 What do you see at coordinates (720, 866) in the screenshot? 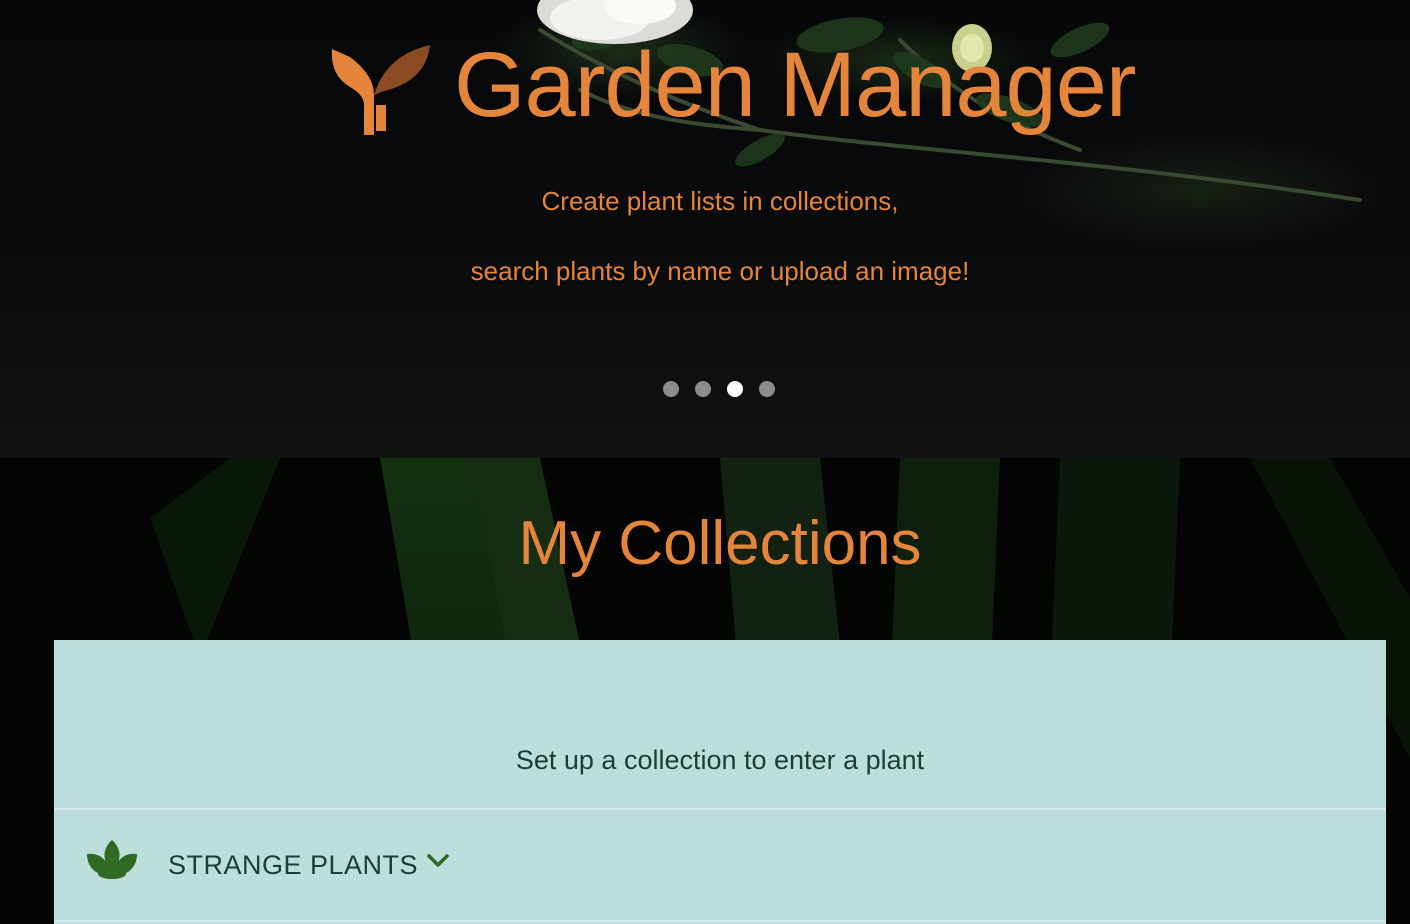
I see `collection-item: STRANGE PLANTS` at bounding box center [720, 866].